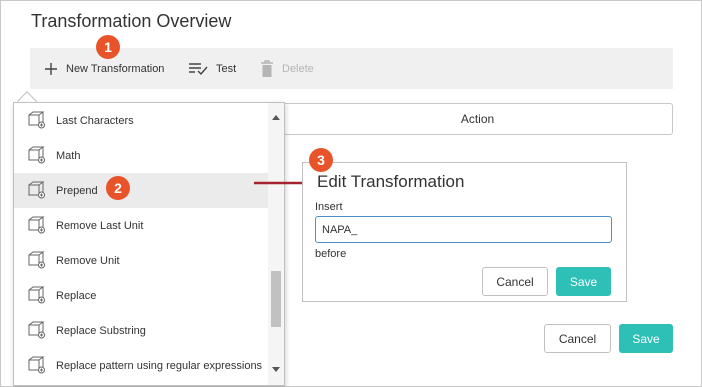  I want to click on dropdown-item-label: Replace, so click(76, 295).